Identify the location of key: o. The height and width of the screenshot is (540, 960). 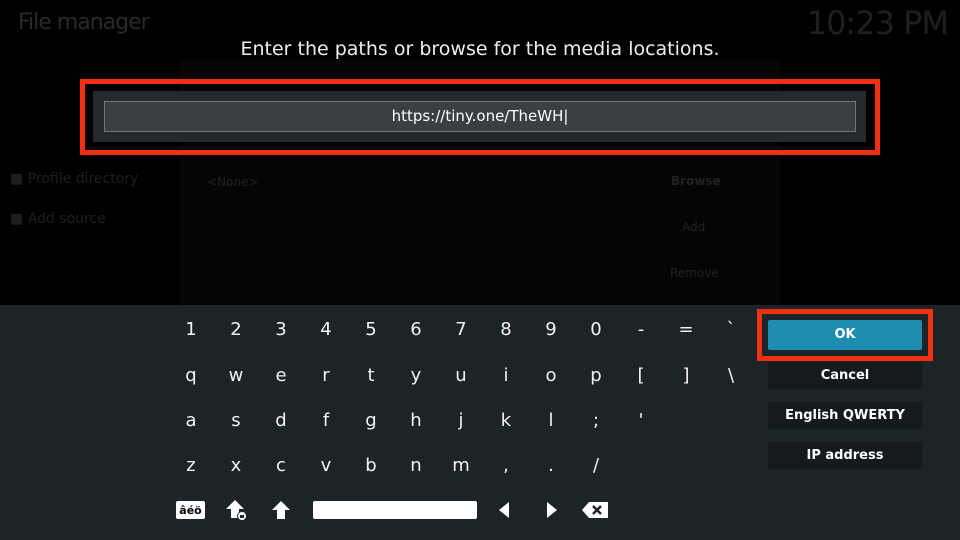
(551, 376).